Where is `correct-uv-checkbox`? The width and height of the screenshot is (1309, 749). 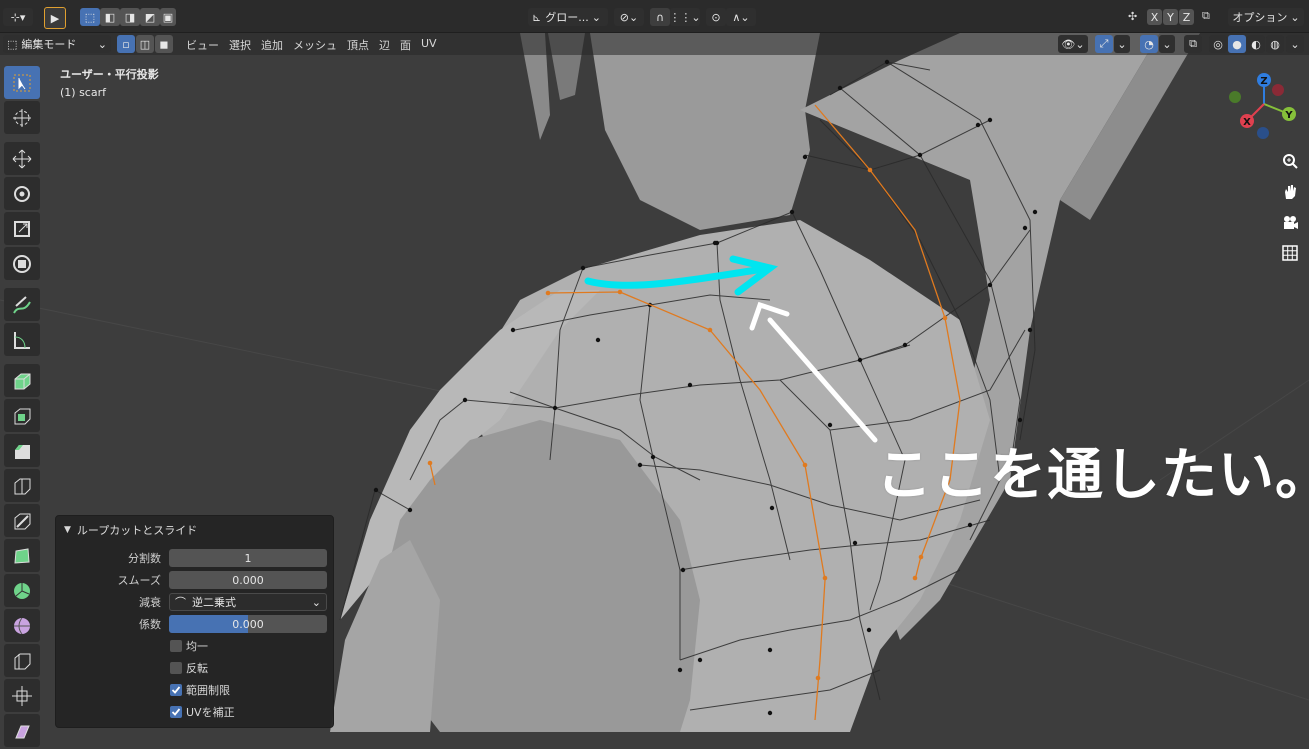 correct-uv-checkbox is located at coordinates (176, 712).